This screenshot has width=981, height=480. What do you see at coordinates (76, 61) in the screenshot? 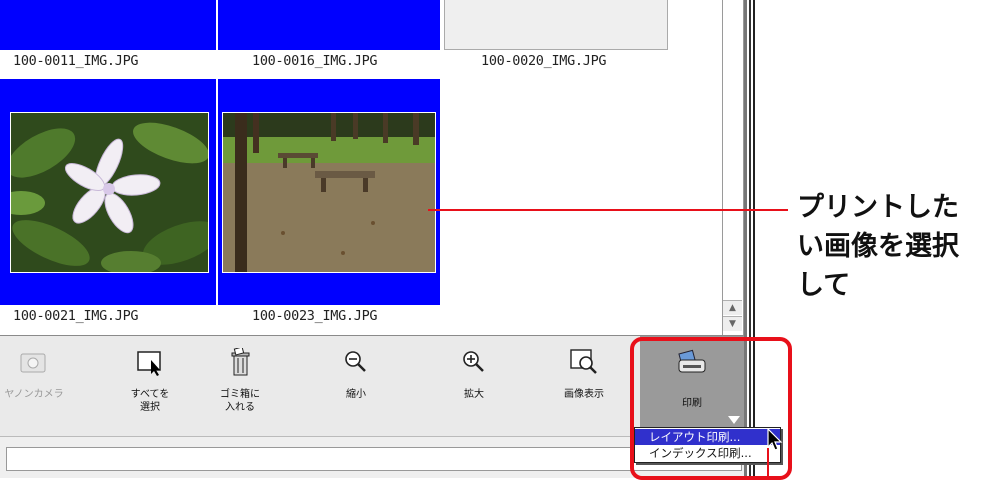
I see `filename-label: 100-0011_IMG.JPG` at bounding box center [76, 61].